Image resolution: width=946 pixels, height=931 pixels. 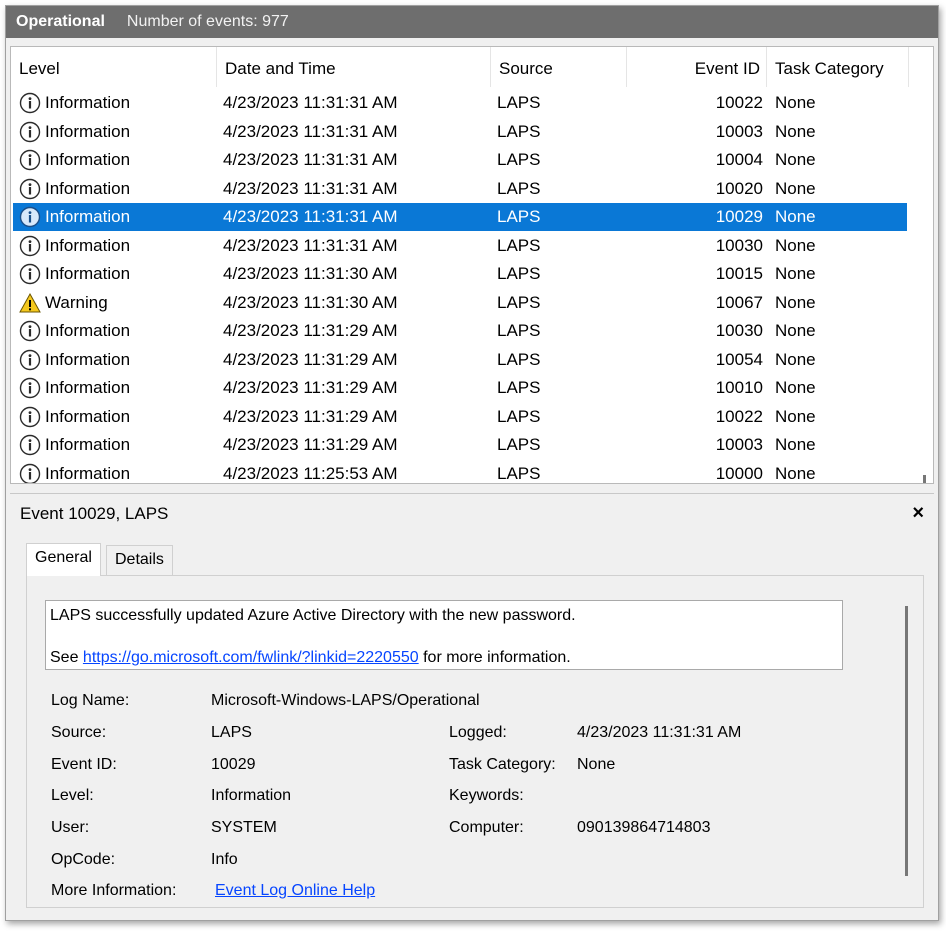 What do you see at coordinates (354, 67) in the screenshot?
I see `column-date: Date and Time` at bounding box center [354, 67].